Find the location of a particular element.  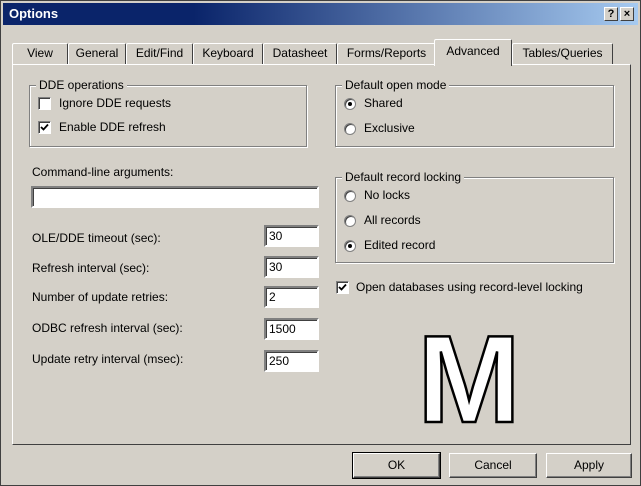

all-records-radio is located at coordinates (350, 221).